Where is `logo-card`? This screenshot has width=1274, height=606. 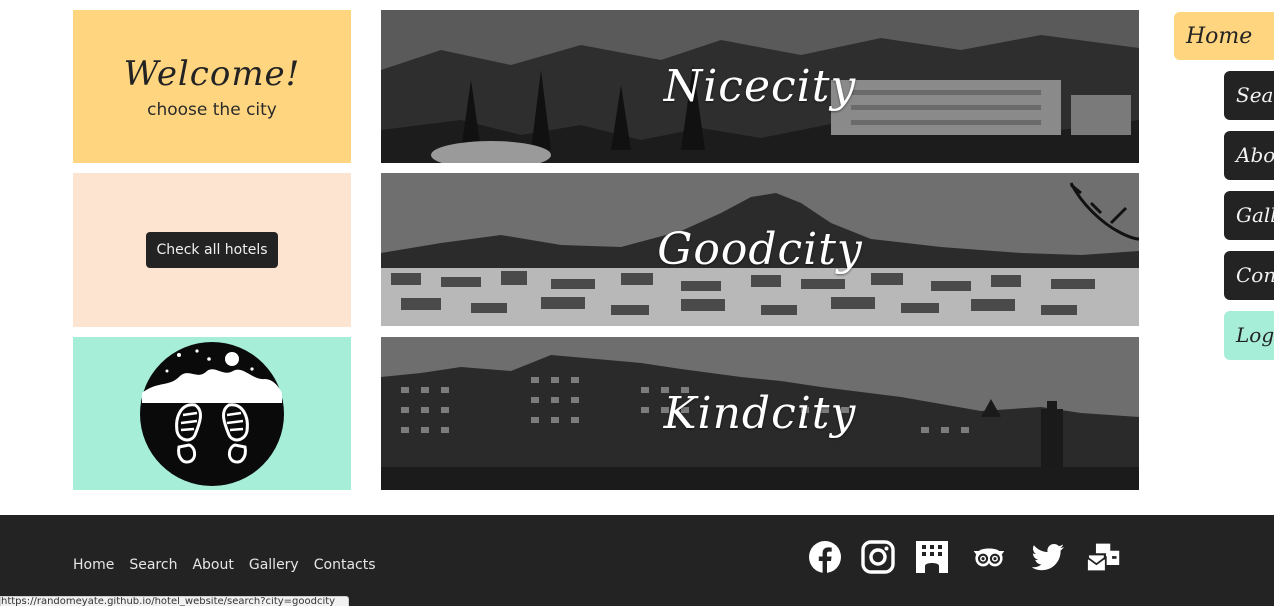 logo-card is located at coordinates (212, 413).